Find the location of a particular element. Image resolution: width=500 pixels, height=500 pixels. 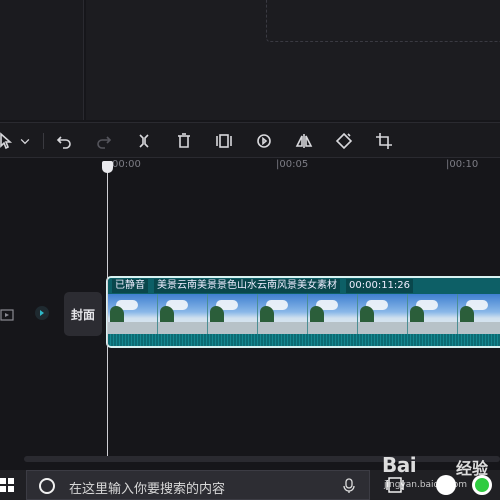

ruler-label-0: 00:00 is located at coordinates (126, 164).